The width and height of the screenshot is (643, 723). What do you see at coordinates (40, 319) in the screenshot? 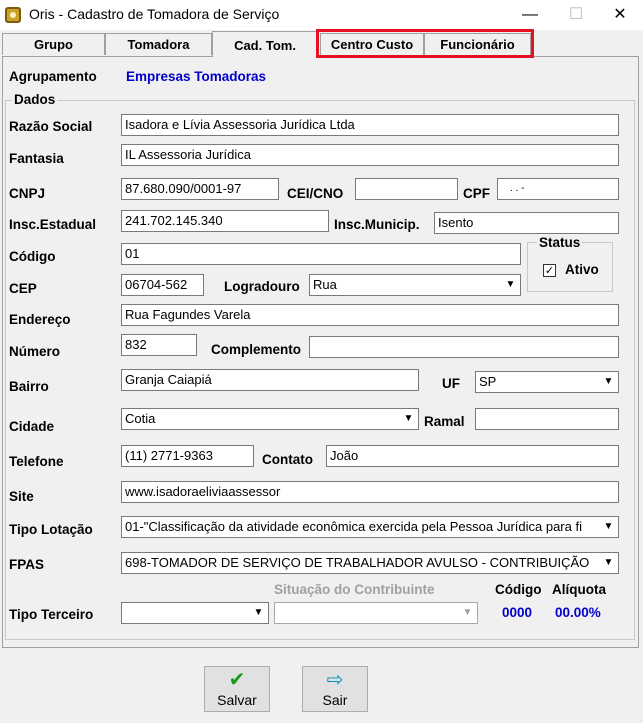
I see `endereco-label: Endereço` at bounding box center [40, 319].